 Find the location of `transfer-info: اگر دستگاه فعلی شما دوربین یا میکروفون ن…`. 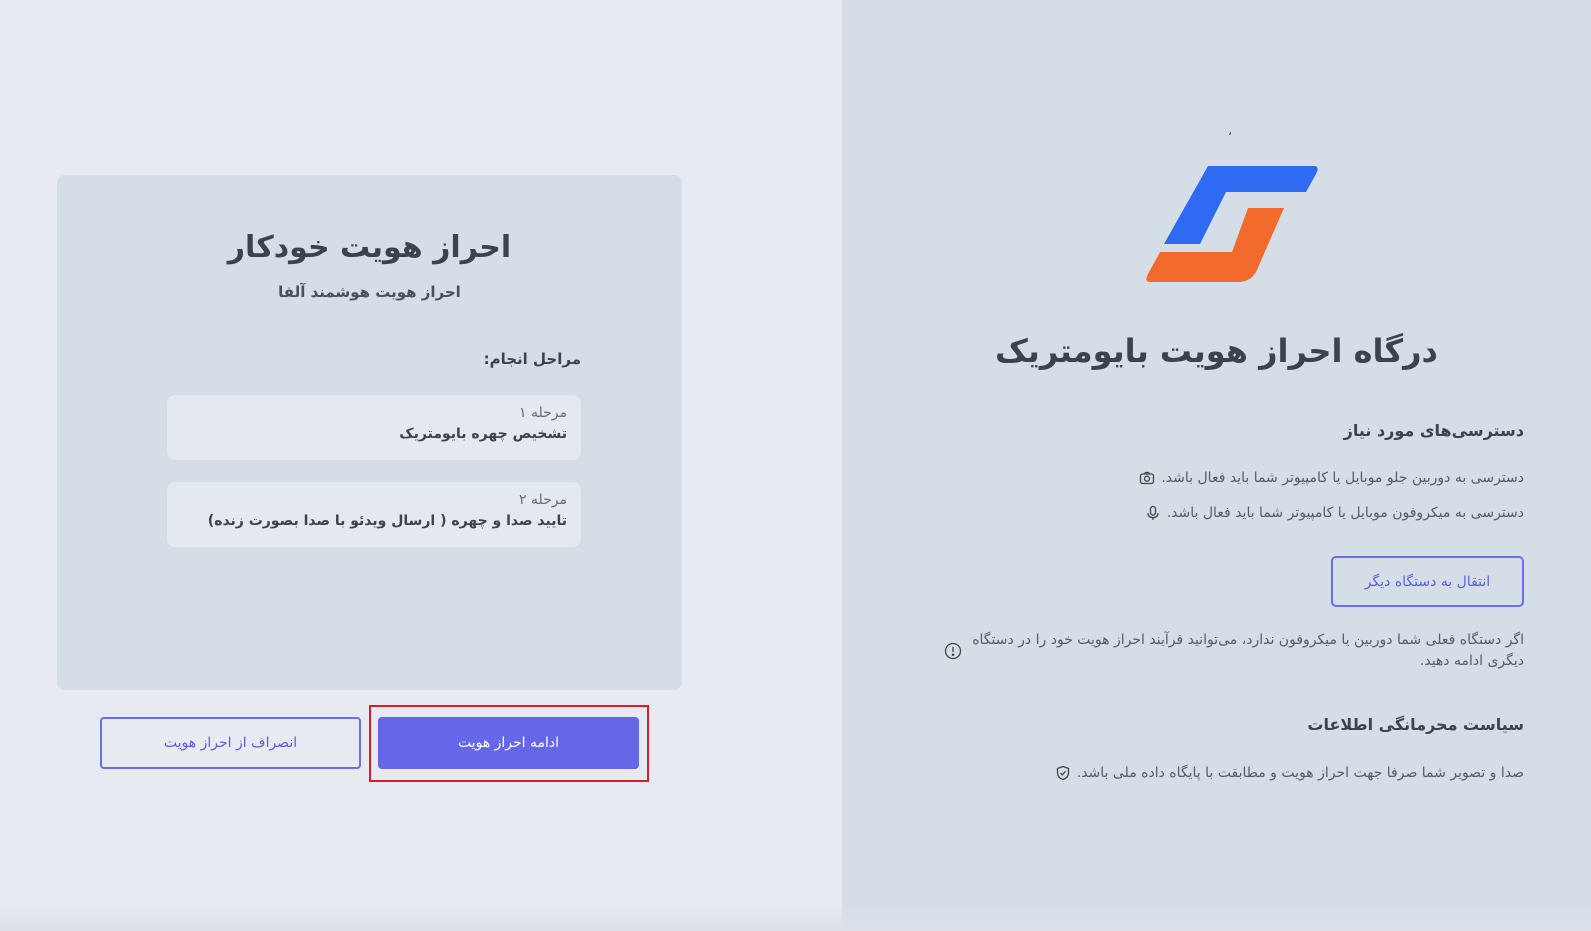

transfer-info: اگر دستگاه فعلی شما دوربین یا میکروفون ن… is located at coordinates (1234, 651).